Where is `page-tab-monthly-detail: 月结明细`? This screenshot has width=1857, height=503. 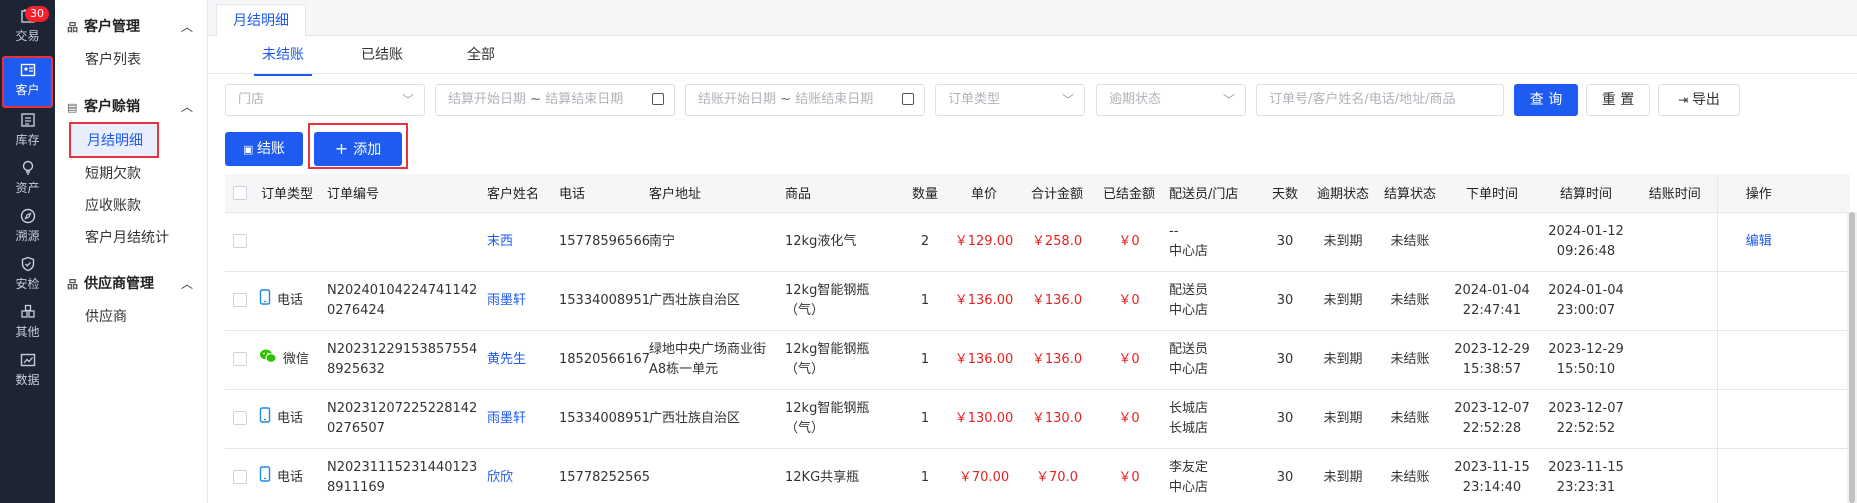
page-tab-monthly-detail: 月结明细 is located at coordinates (261, 20).